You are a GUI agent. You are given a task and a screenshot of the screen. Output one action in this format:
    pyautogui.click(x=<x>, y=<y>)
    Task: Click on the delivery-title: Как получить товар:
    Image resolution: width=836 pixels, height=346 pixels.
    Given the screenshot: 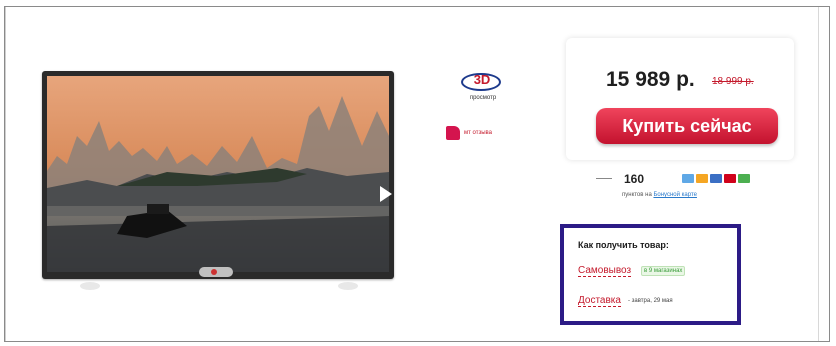 What is the action you would take?
    pyautogui.click(x=623, y=245)
    